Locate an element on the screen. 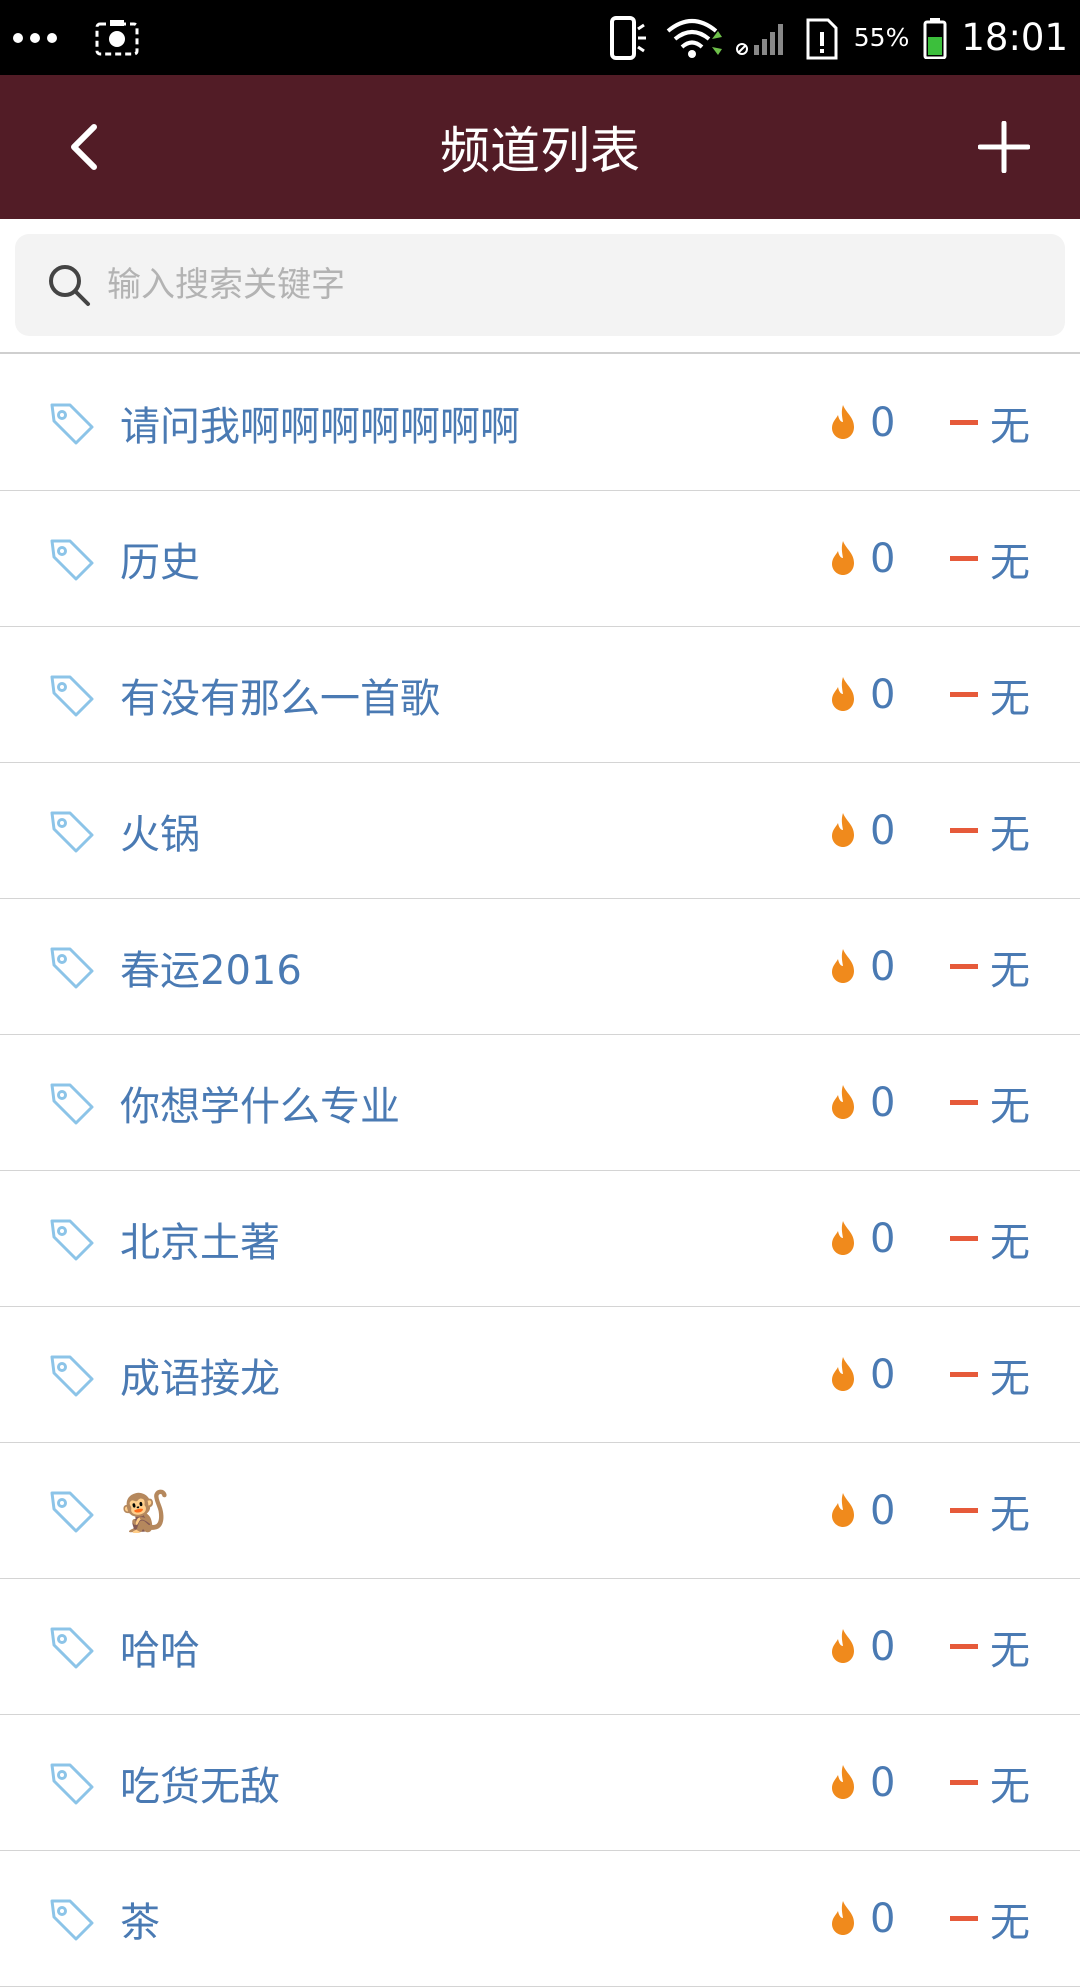  screenshot-icon is located at coordinates (117, 38).